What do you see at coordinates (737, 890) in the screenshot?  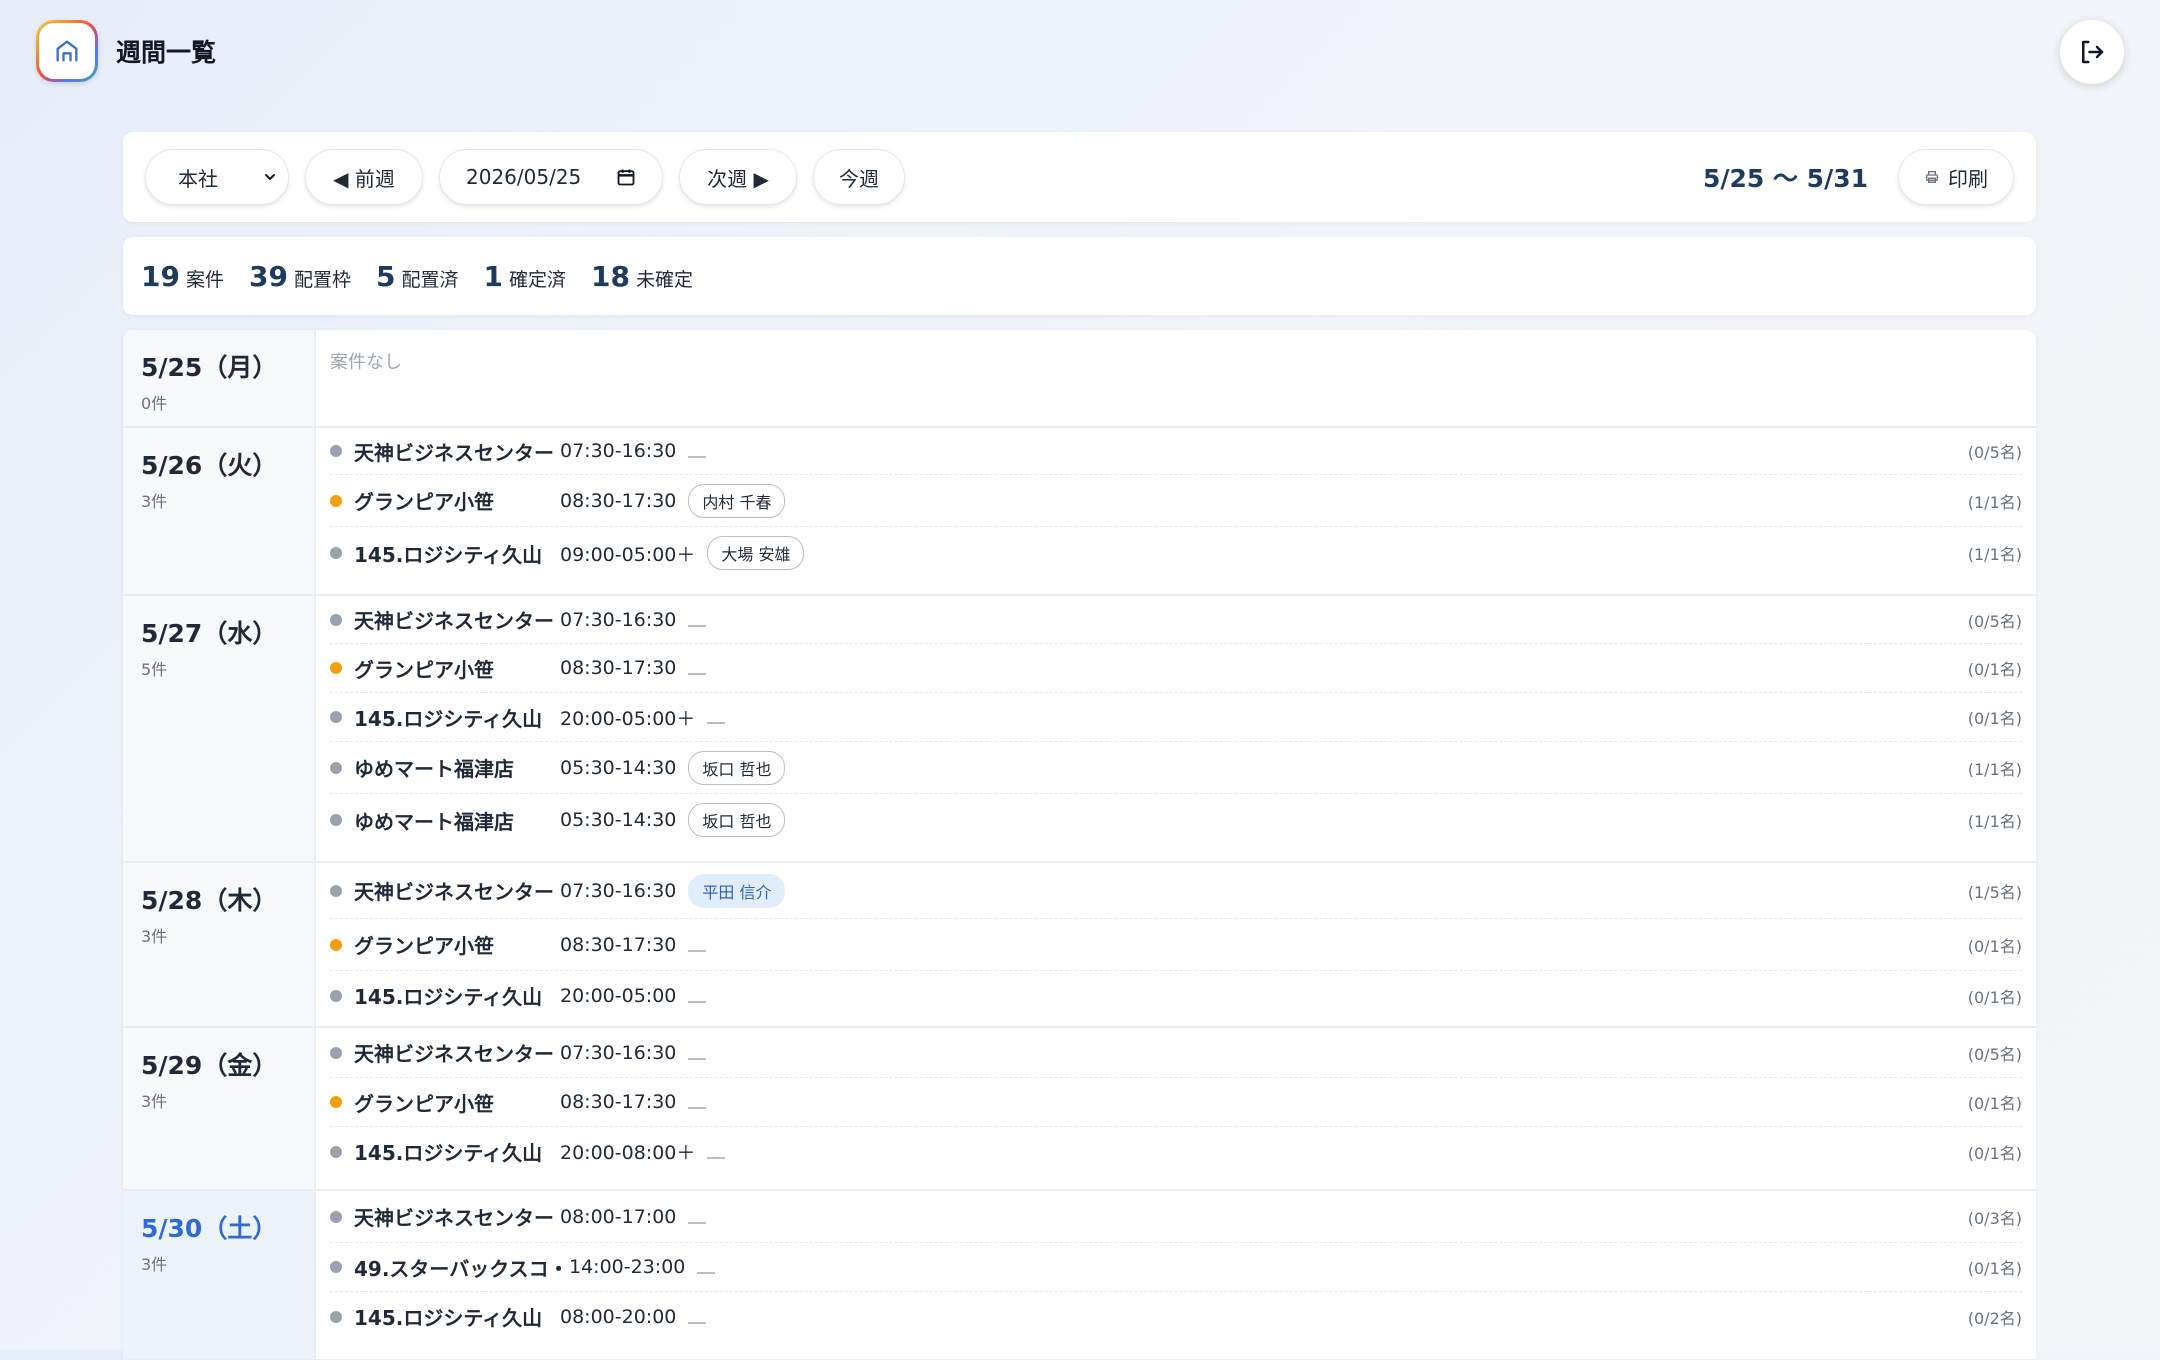 I see `staff-chip: 平田 信介` at bounding box center [737, 890].